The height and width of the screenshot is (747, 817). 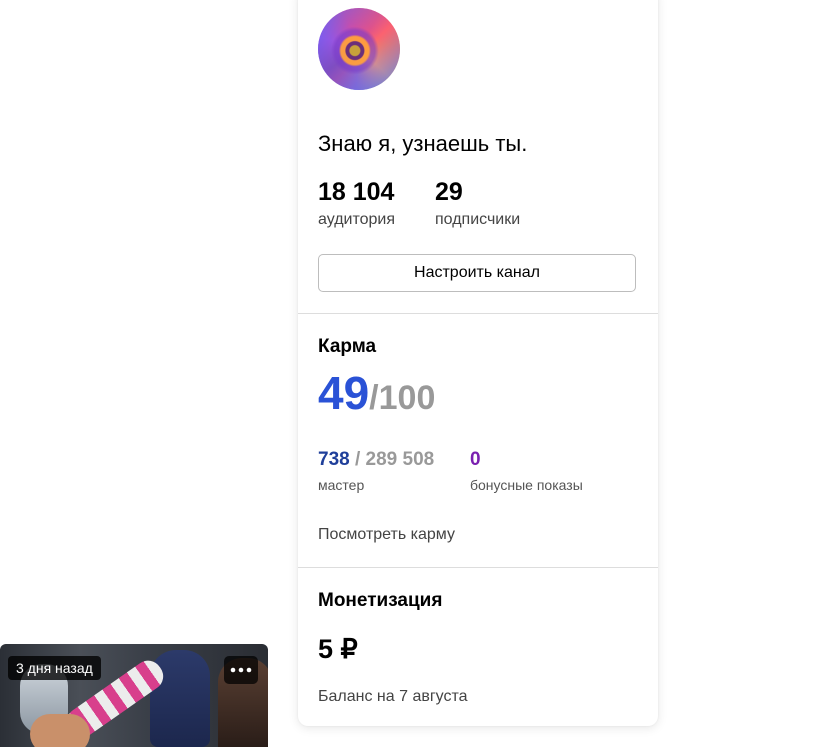 I want to click on channel-title: Знаю я, узнаешь ты., so click(x=423, y=143).